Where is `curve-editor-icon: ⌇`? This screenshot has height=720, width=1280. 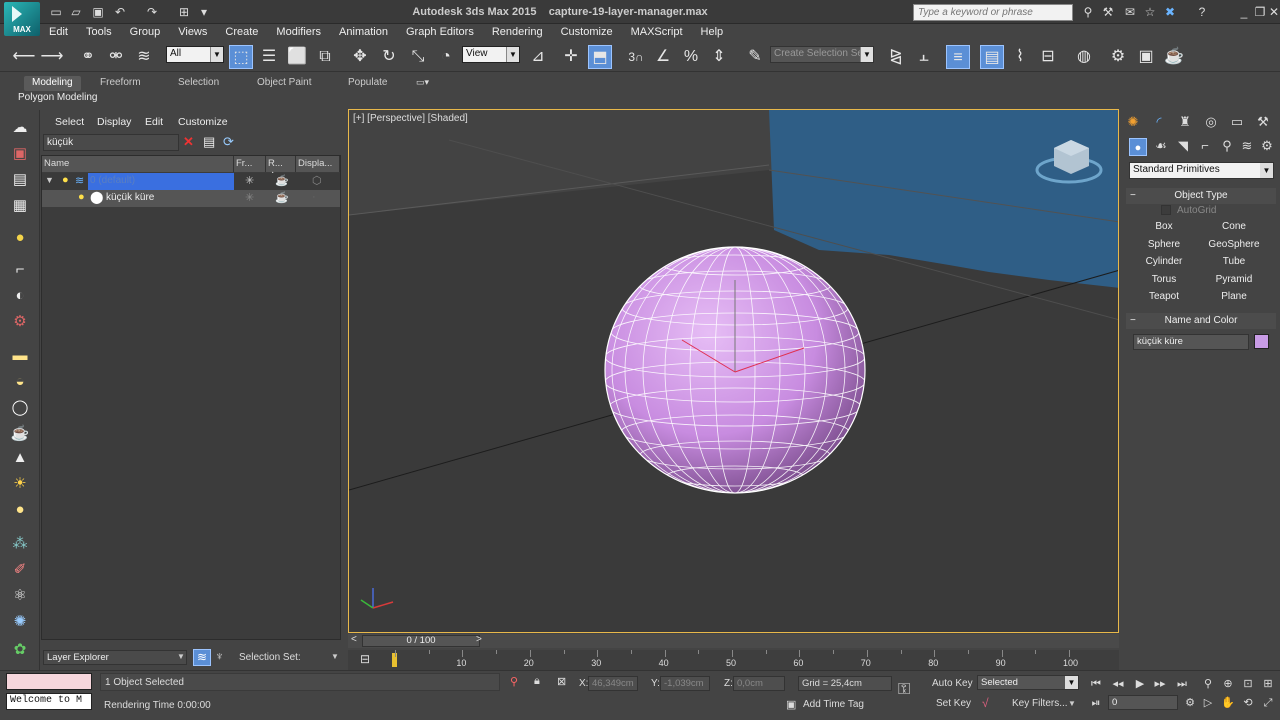 curve-editor-icon: ⌇ is located at coordinates (1020, 57).